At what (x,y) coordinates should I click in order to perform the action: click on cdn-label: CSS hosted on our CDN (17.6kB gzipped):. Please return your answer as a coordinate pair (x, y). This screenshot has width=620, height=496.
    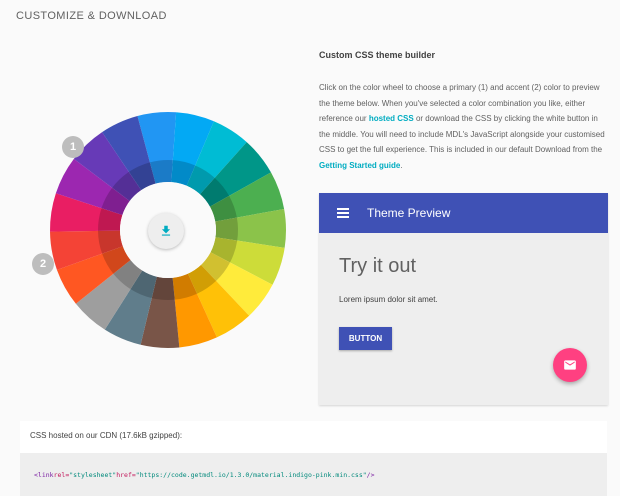
    Looking at the image, I should click on (106, 435).